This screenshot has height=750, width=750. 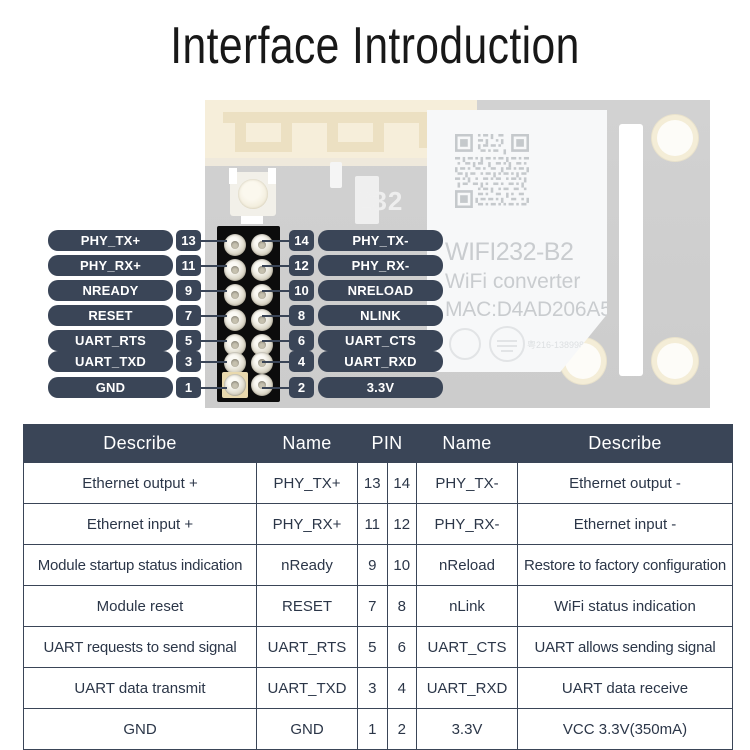 What do you see at coordinates (401, 483) in the screenshot?
I see `cell-pin-right: 14` at bounding box center [401, 483].